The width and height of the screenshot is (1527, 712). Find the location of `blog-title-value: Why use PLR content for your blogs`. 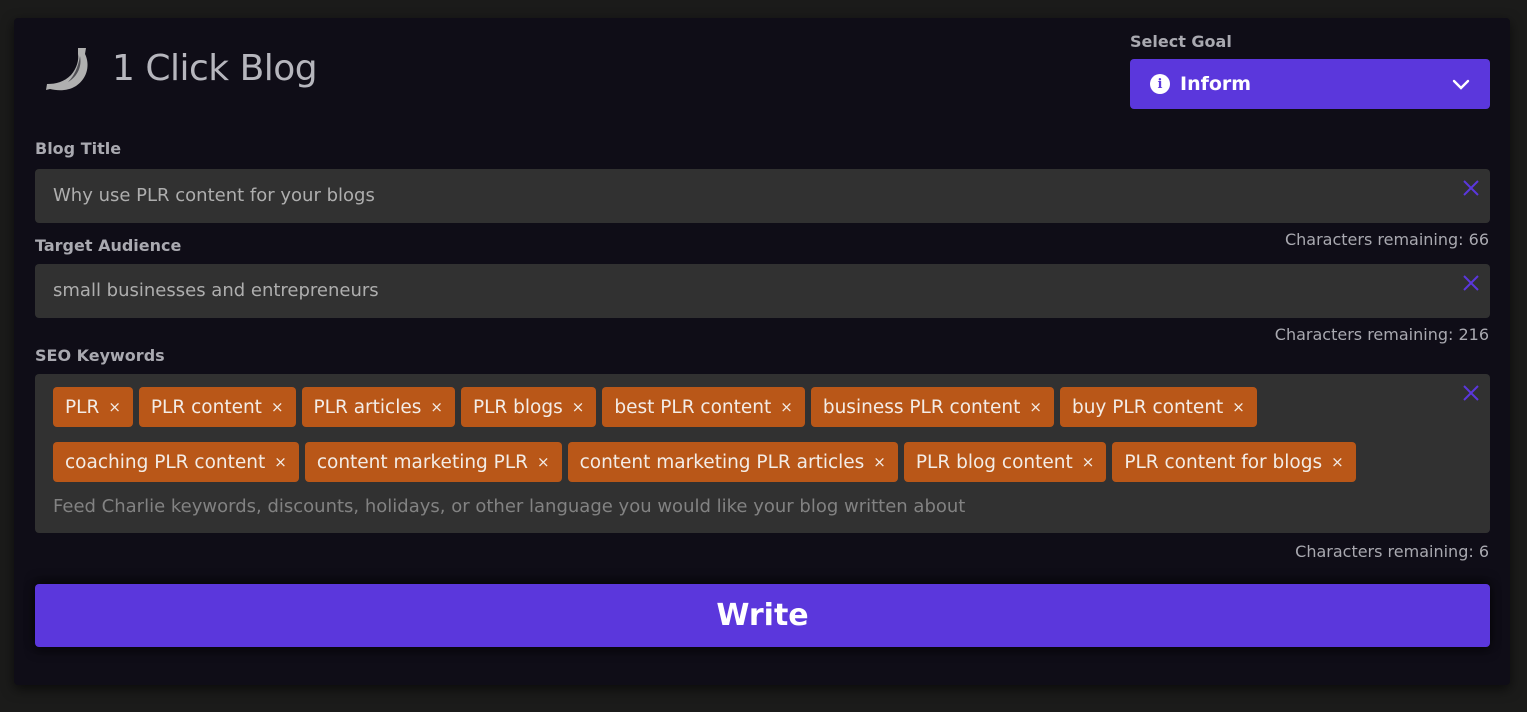

blog-title-value: Why use PLR content for your blogs is located at coordinates (214, 195).